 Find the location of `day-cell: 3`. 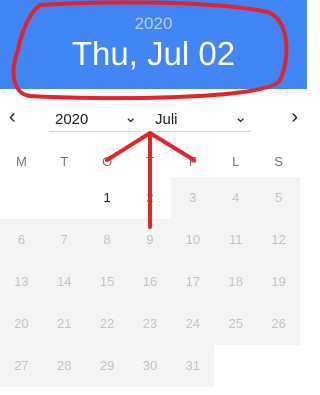

day-cell: 3 is located at coordinates (193, 198).